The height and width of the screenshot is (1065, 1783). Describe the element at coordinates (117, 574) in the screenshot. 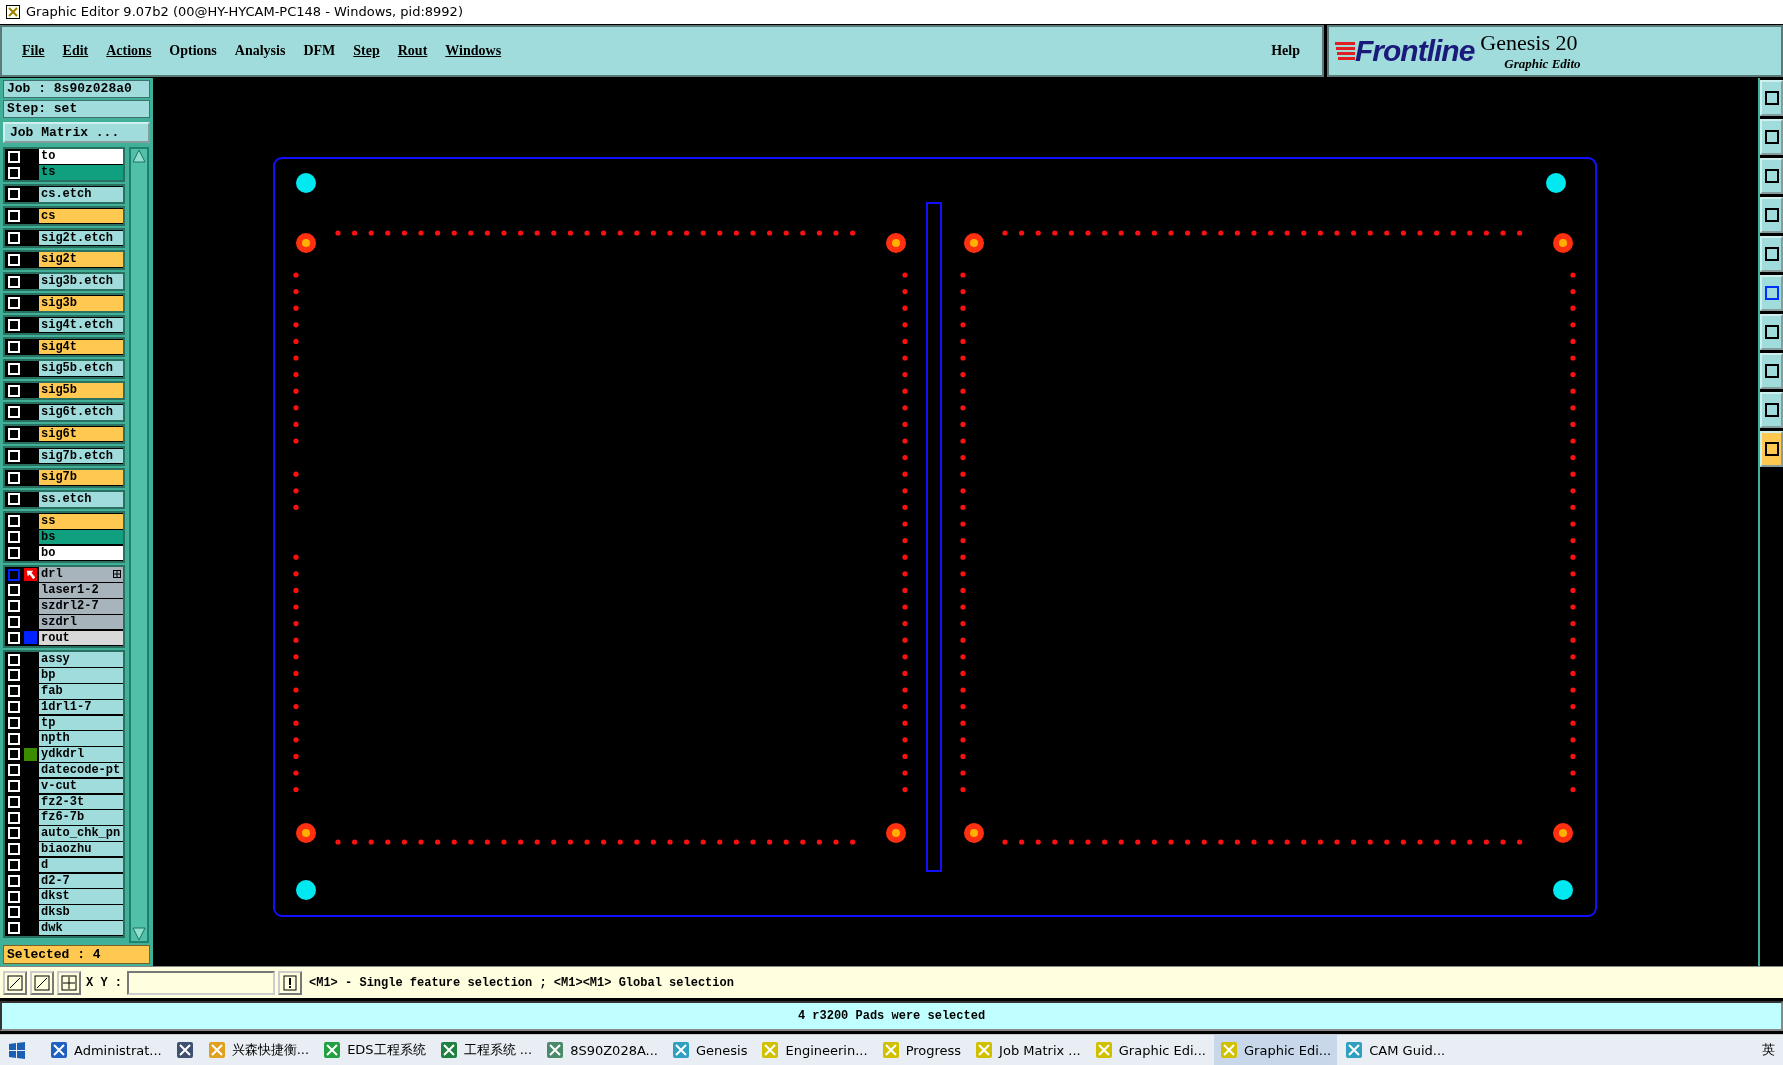

I see `grid-icon` at that location.